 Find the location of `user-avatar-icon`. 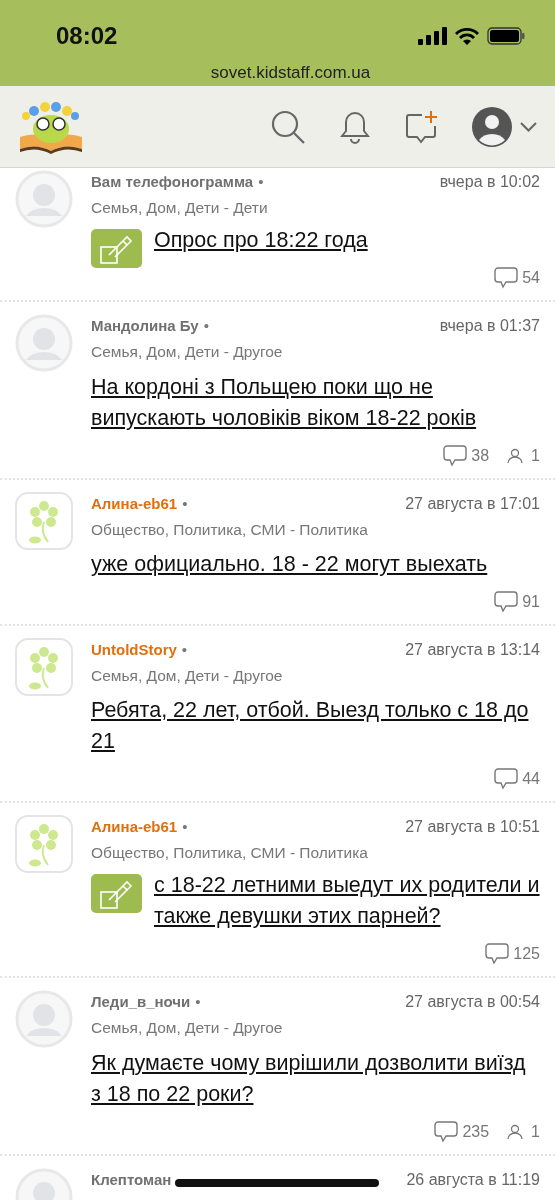

user-avatar-icon is located at coordinates (492, 126).